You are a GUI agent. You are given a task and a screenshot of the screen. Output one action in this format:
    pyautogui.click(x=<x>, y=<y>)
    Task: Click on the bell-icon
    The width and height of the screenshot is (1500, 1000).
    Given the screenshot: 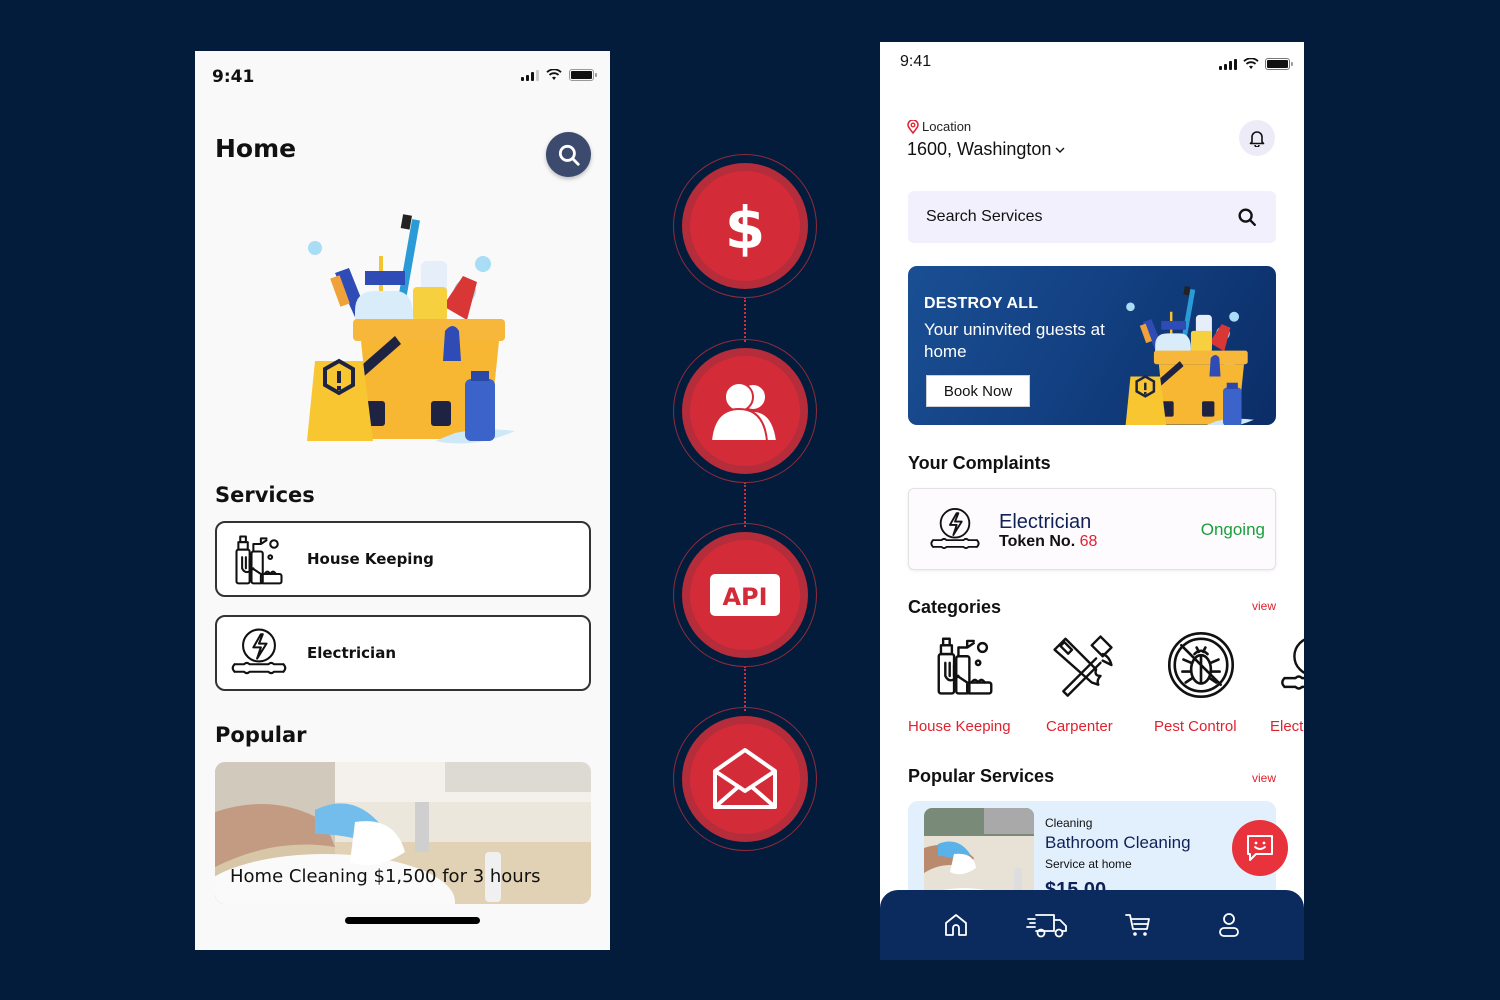 What is the action you would take?
    pyautogui.click(x=1257, y=139)
    